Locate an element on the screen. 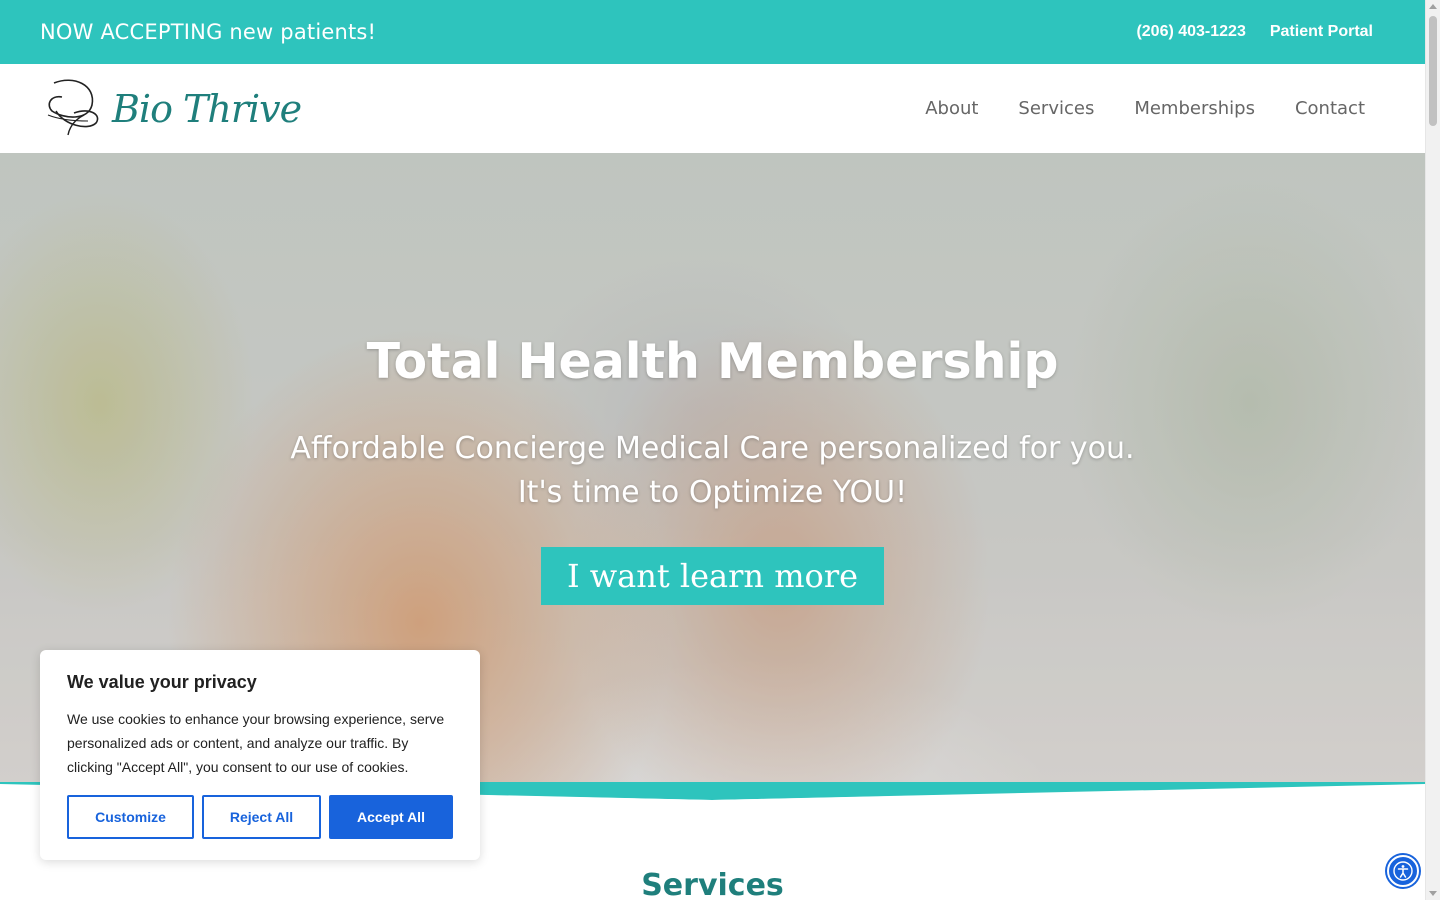 The height and width of the screenshot is (900, 1440). scroll-up-icon is located at coordinates (1433, 6).